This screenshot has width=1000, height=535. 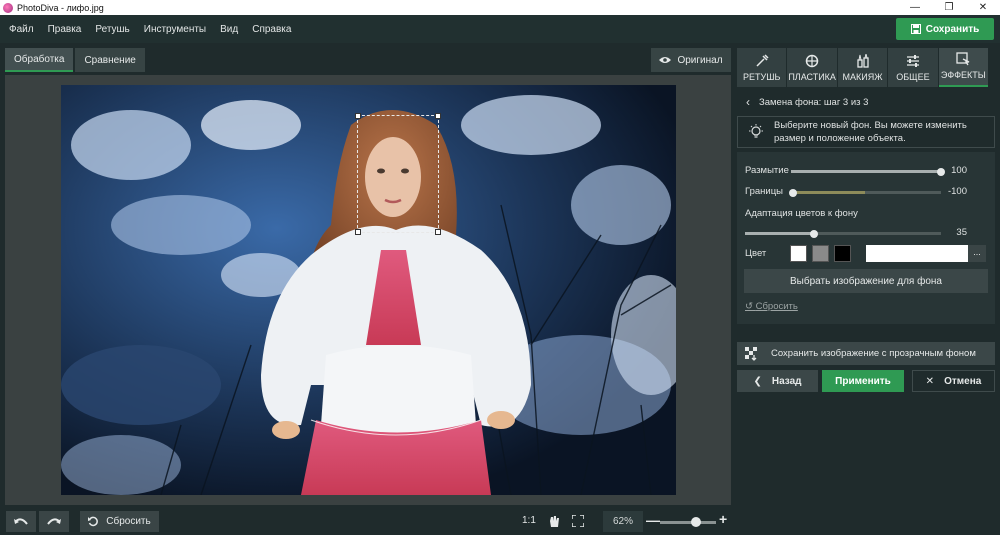 What do you see at coordinates (767, 170) in the screenshot?
I see `blur-label: Размытие` at bounding box center [767, 170].